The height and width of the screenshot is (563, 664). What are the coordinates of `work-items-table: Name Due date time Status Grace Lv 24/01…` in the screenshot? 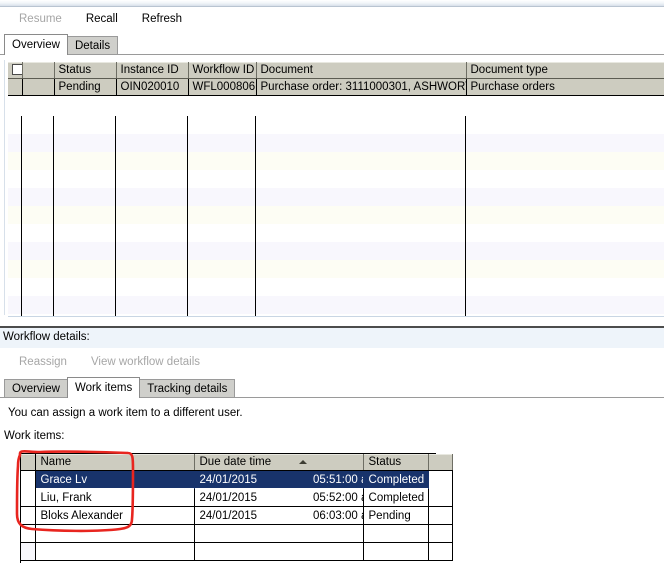 It's located at (237, 507).